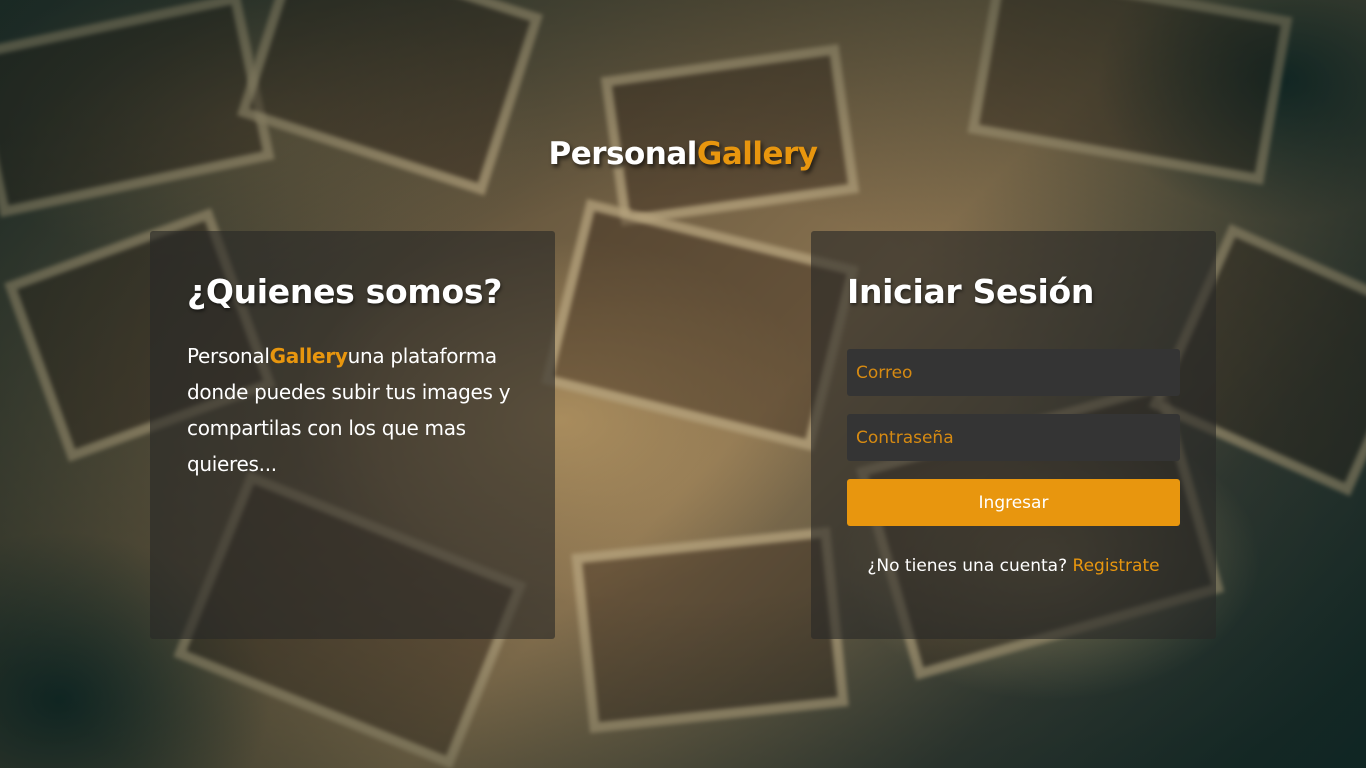 This screenshot has height=768, width=1366. I want to click on brand-logo-part1: Personal, so click(622, 154).